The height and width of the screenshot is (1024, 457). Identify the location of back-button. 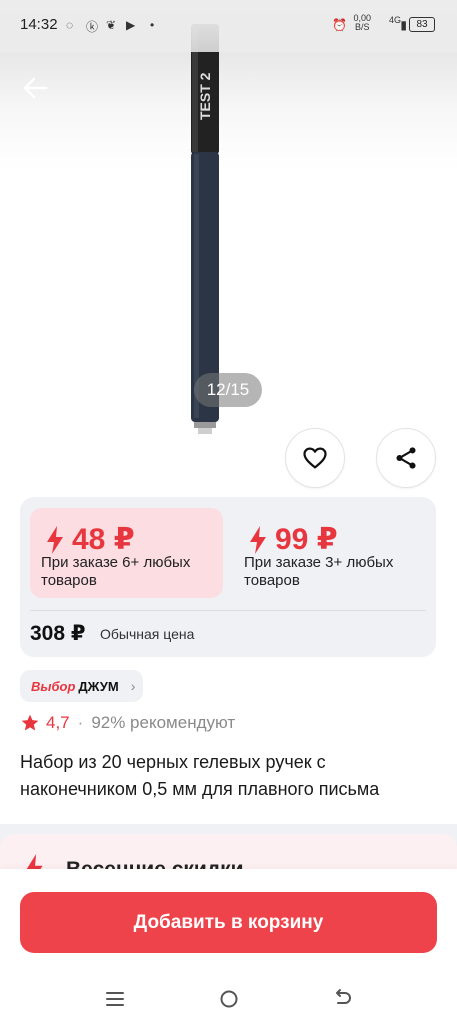
(36, 88).